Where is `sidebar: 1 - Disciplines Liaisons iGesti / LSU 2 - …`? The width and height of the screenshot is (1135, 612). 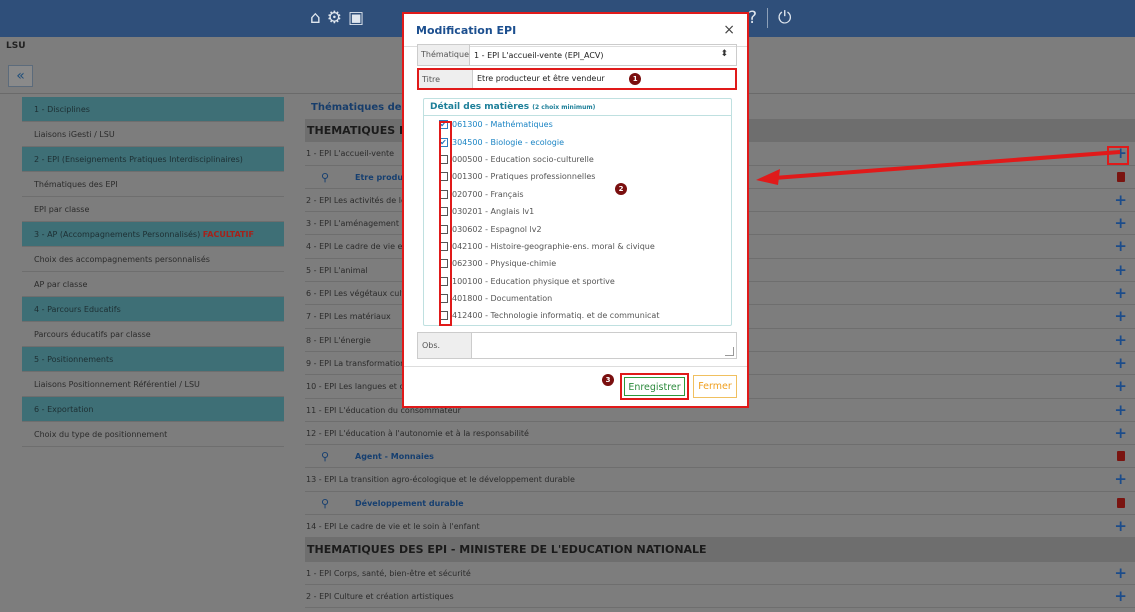 sidebar: 1 - Disciplines Liaisons iGesti / LSU 2 - … is located at coordinates (153, 272).